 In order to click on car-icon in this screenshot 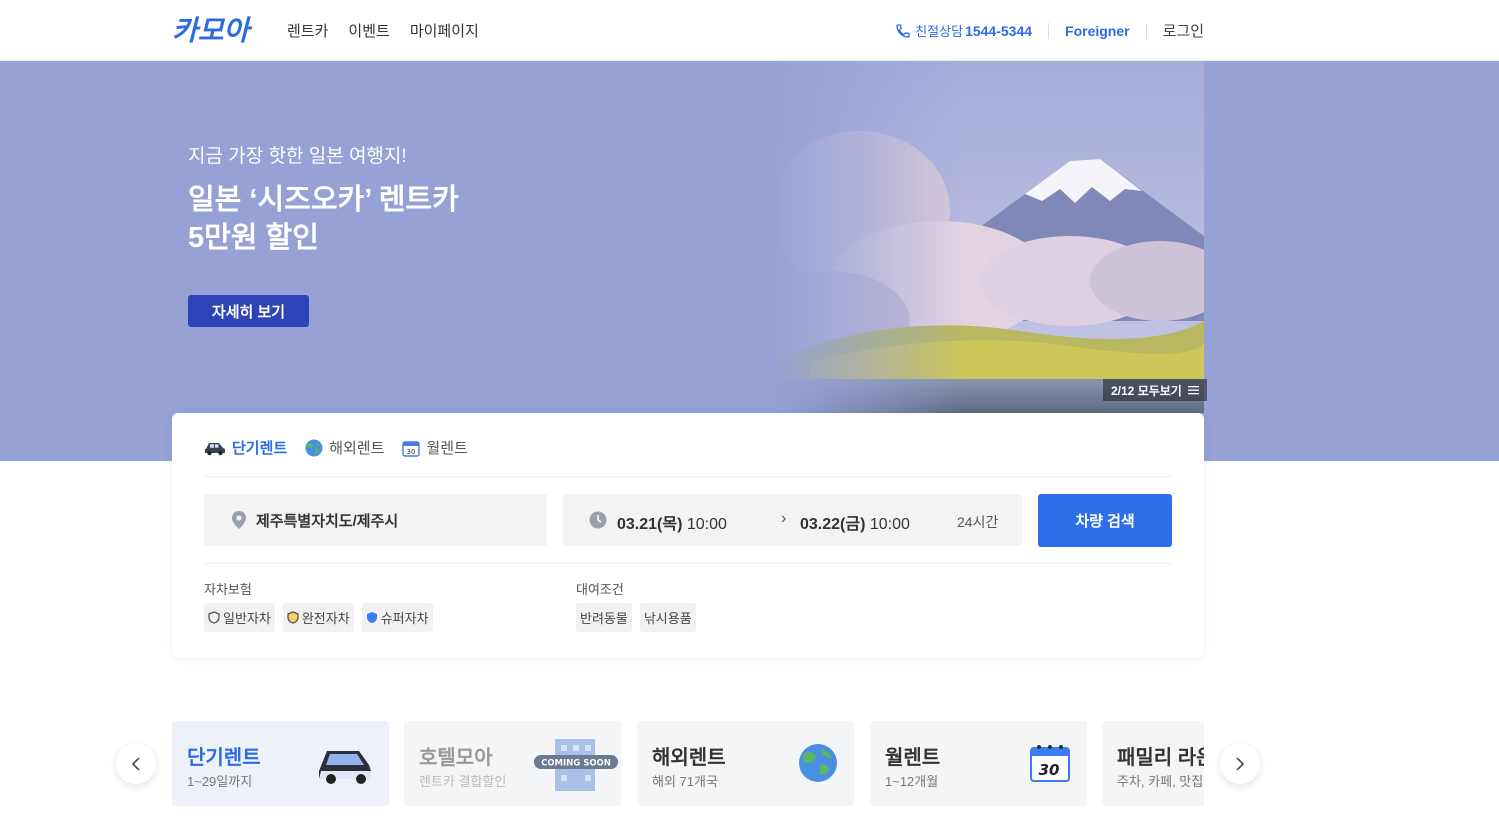, I will do `click(215, 448)`.